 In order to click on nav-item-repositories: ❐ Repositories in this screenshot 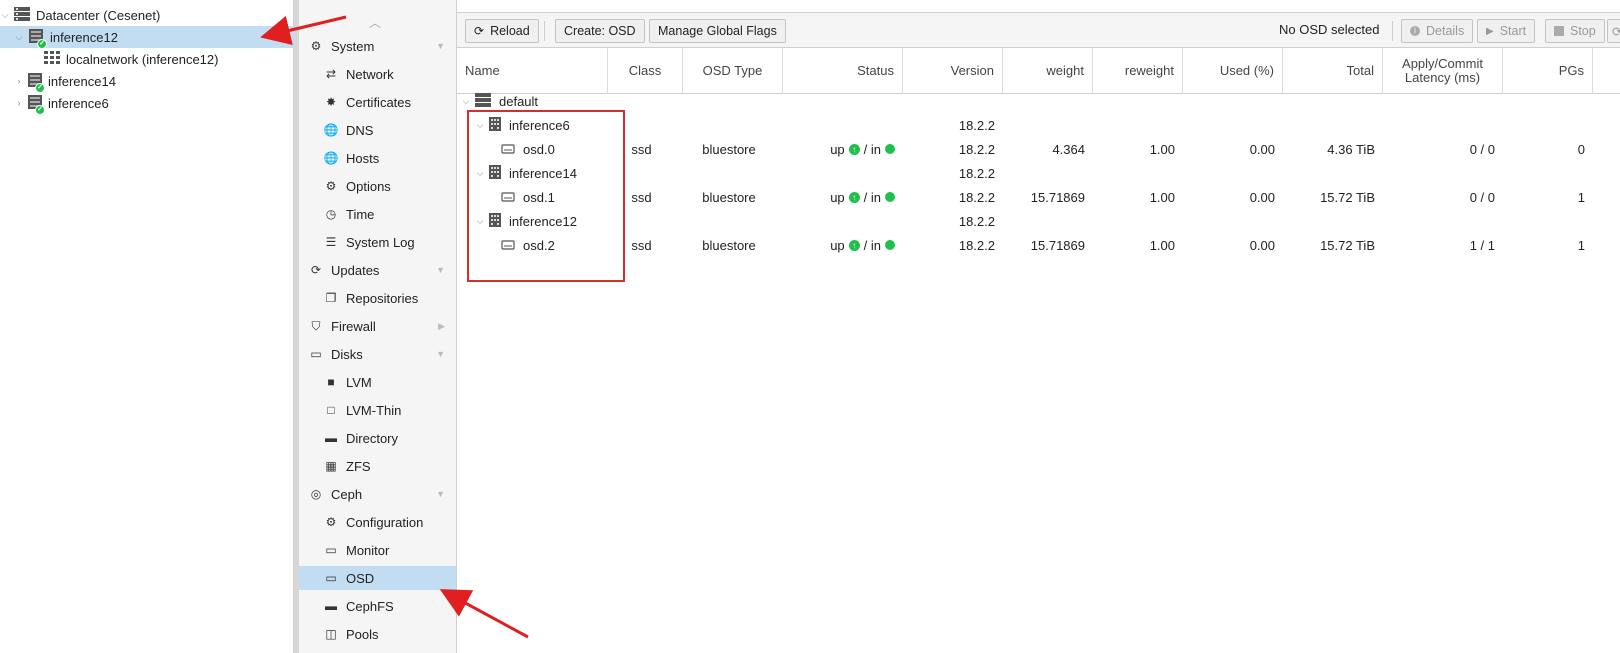, I will do `click(377, 298)`.